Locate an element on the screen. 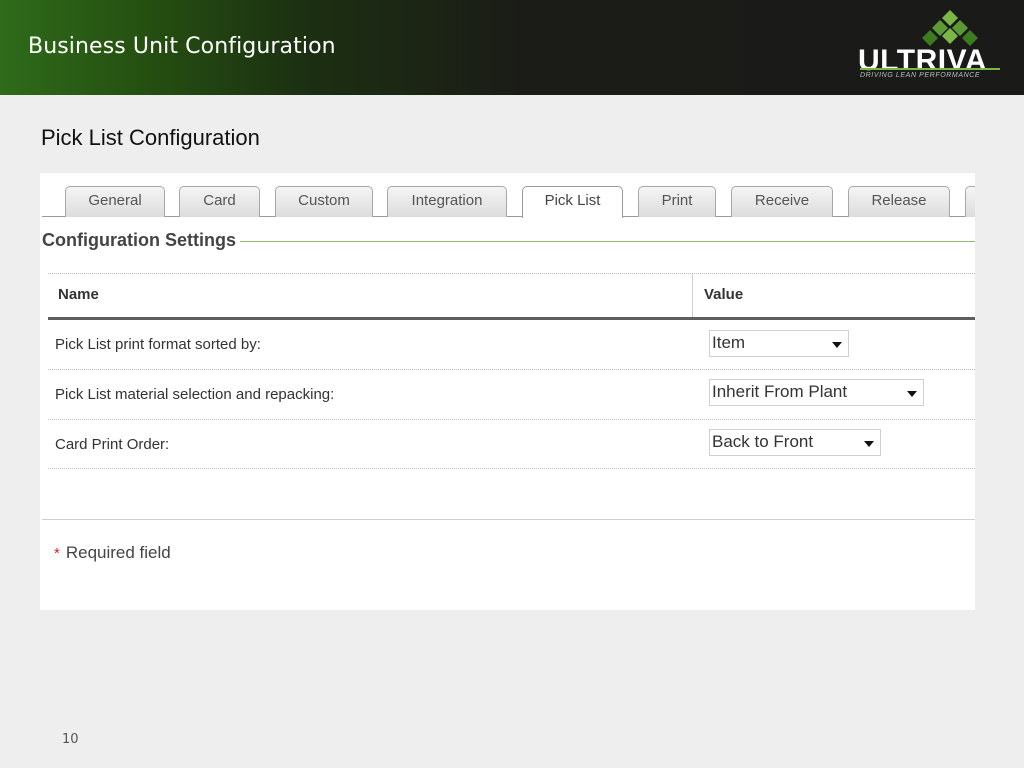 This screenshot has width=1024, height=768. required-field-note: * Required field is located at coordinates (112, 553).